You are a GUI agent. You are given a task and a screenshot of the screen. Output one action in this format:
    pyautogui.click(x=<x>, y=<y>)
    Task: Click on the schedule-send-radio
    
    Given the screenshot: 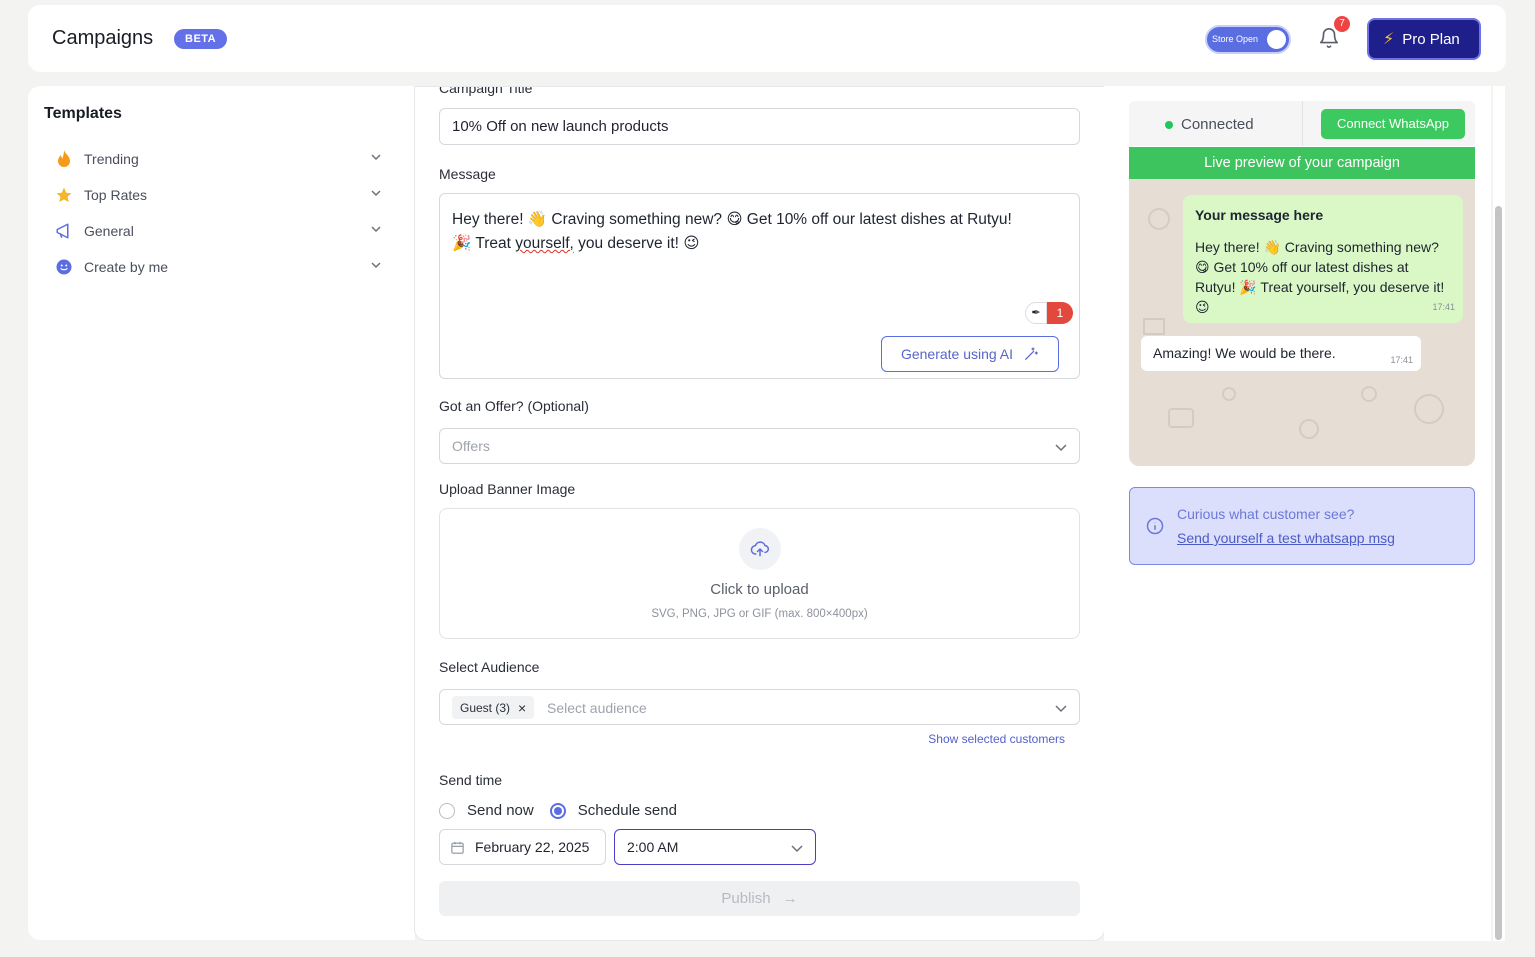 What is the action you would take?
    pyautogui.click(x=557, y=810)
    